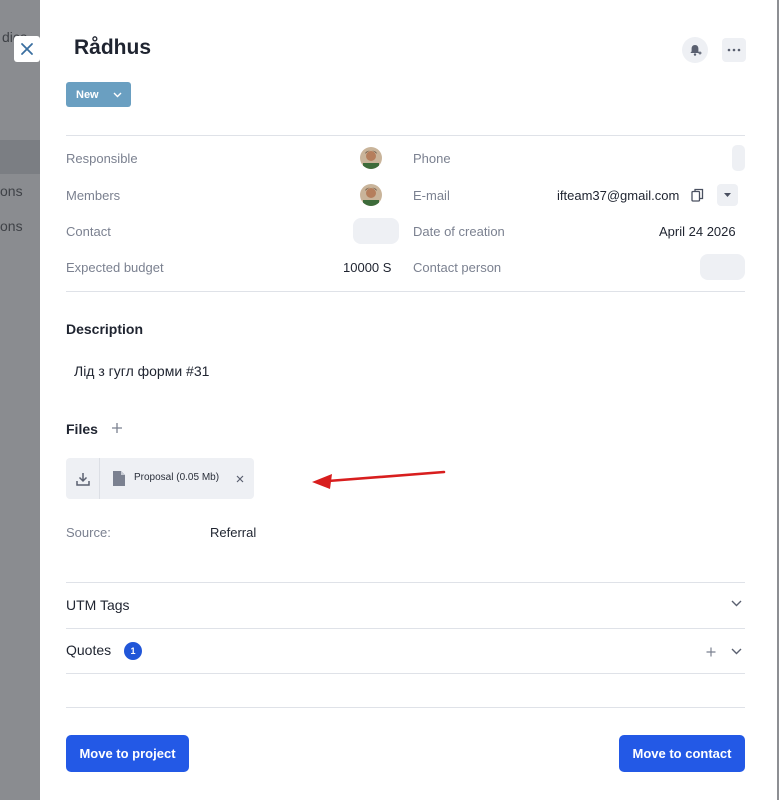 This screenshot has width=779, height=800. I want to click on remove-file-button, so click(240, 478).